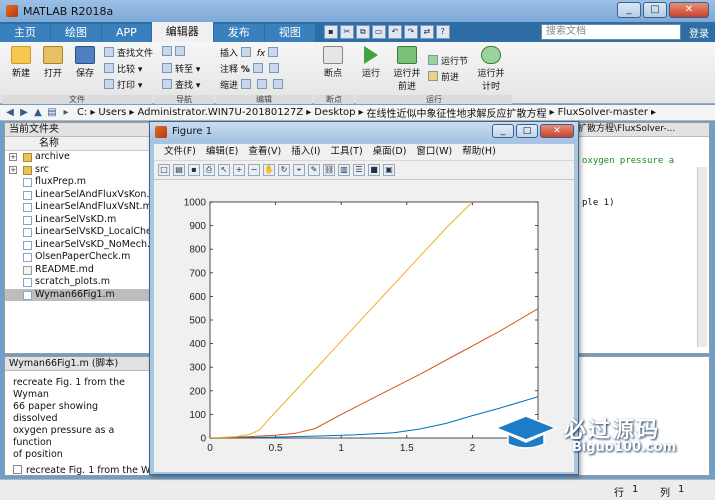 The image size is (715, 500). What do you see at coordinates (164, 170) in the screenshot?
I see `new-figure-icon: □` at bounding box center [164, 170].